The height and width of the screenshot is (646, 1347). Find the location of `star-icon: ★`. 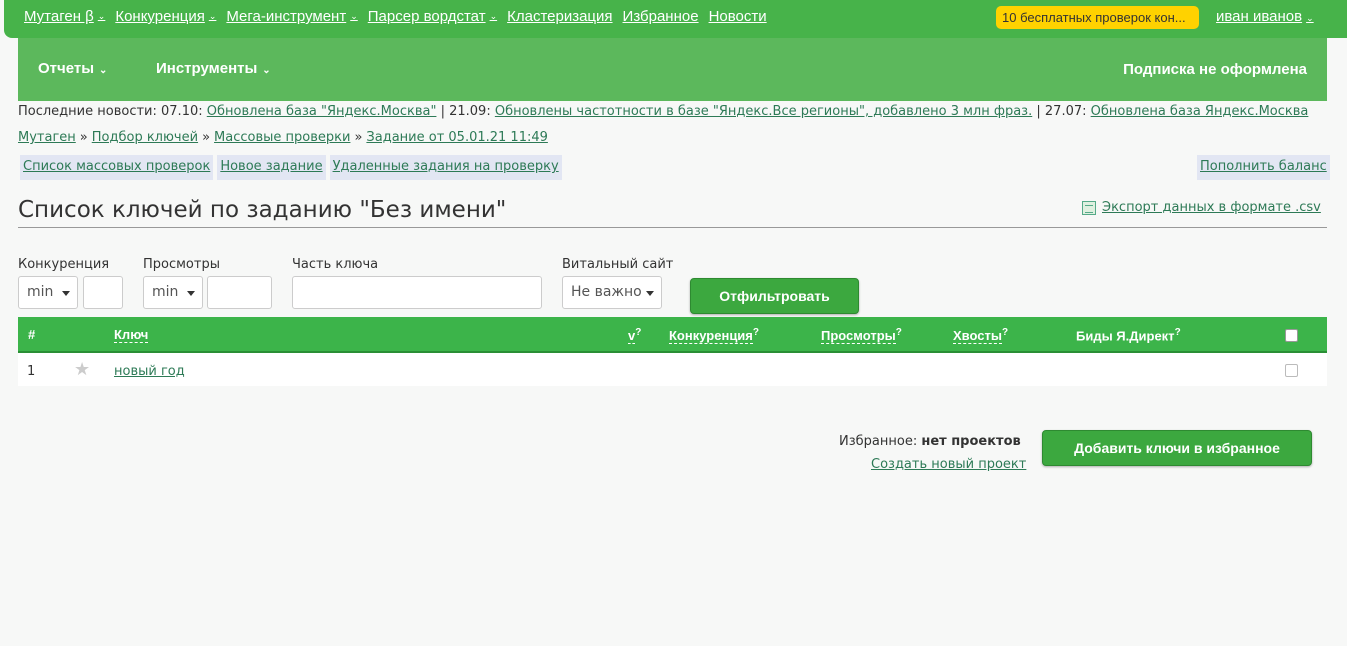

star-icon: ★ is located at coordinates (82, 369).